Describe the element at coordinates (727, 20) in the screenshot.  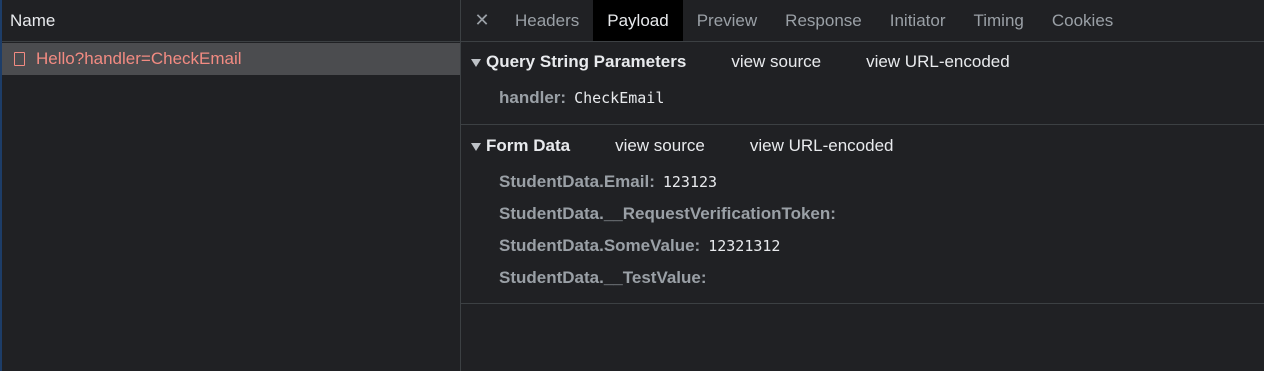
I see `tab-preview: Preview` at that location.